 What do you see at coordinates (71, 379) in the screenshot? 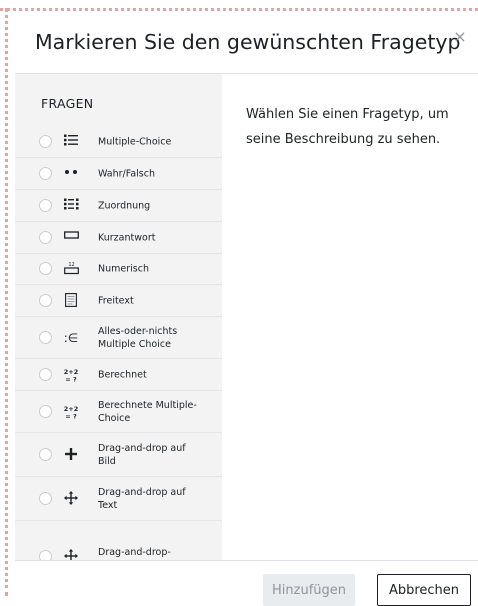
I see `calc-icon-bottom: = ?` at bounding box center [71, 379].